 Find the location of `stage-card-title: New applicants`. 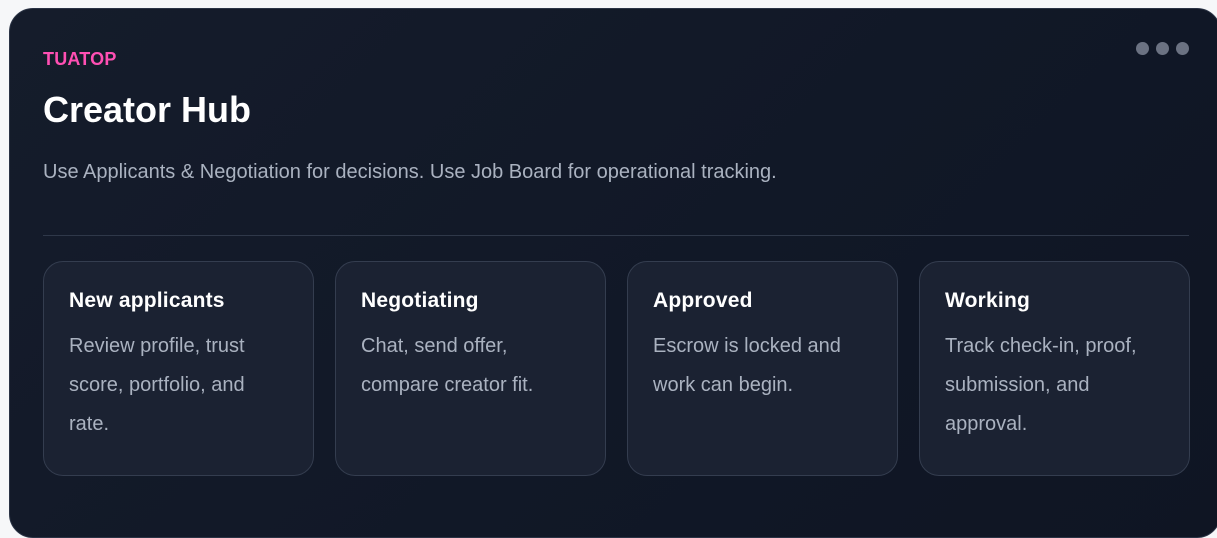

stage-card-title: New applicants is located at coordinates (147, 300).